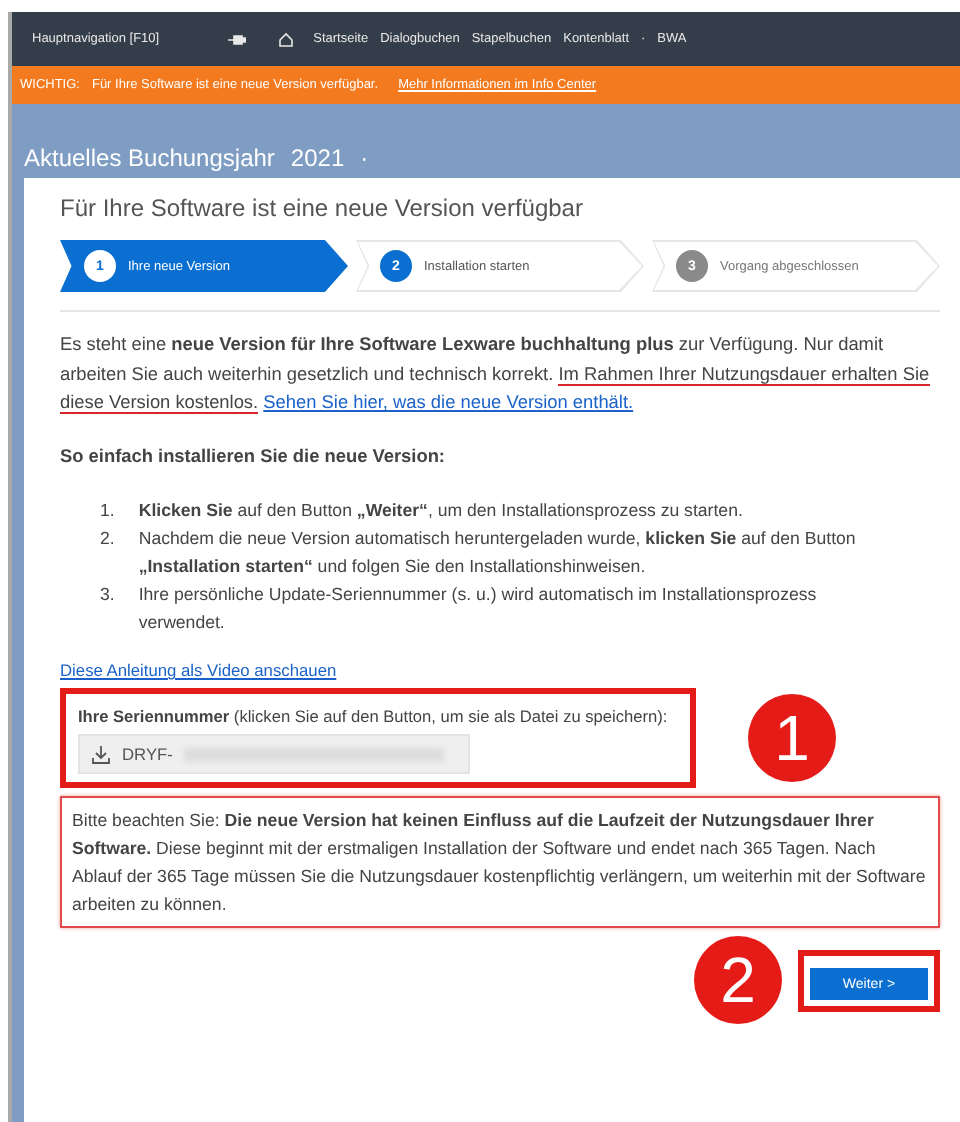  I want to click on serial-number-button: DRYF-, so click(274, 754).